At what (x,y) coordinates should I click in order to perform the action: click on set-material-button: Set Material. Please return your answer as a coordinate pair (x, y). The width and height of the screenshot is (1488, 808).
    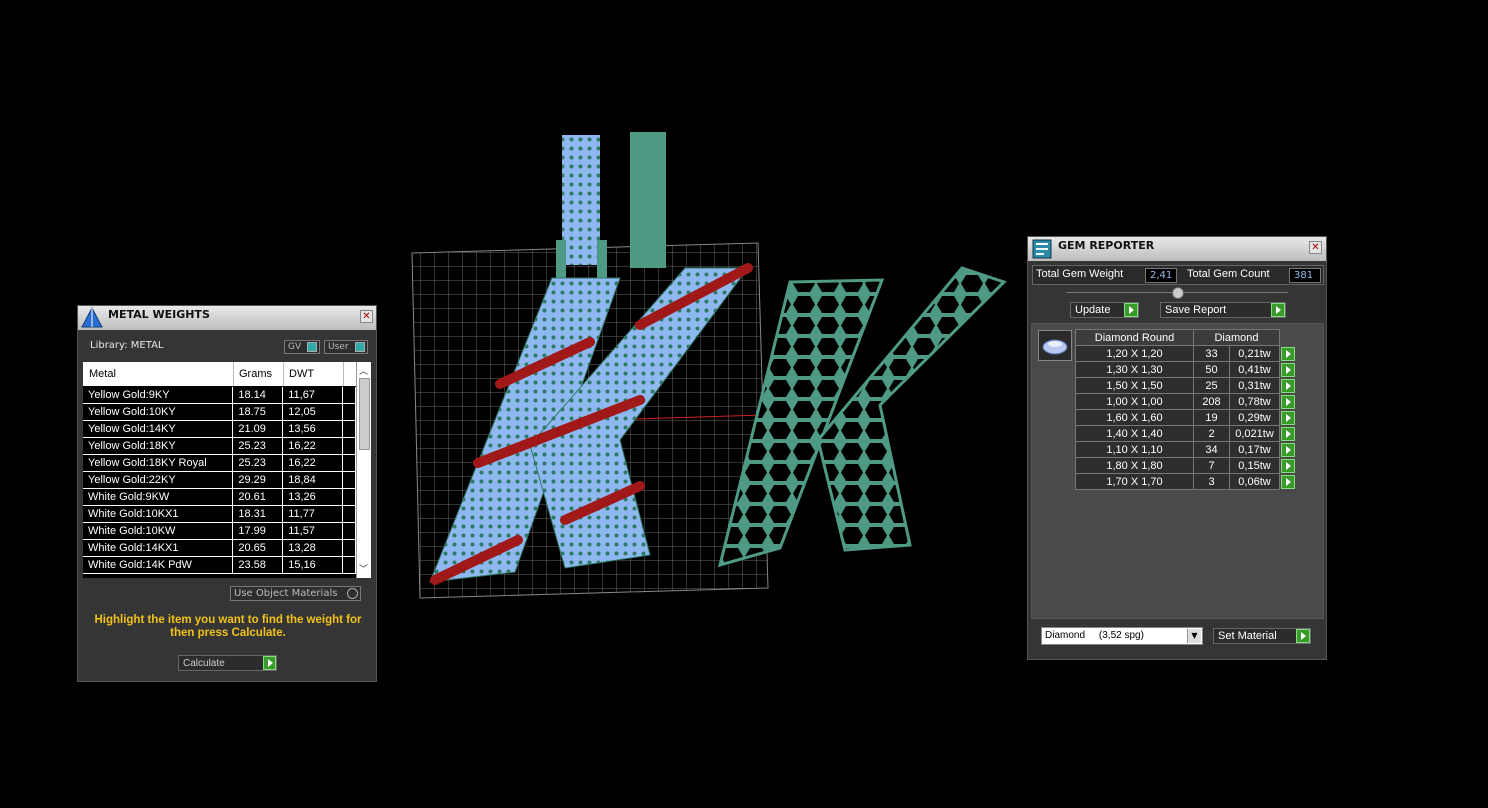
    Looking at the image, I should click on (1262, 636).